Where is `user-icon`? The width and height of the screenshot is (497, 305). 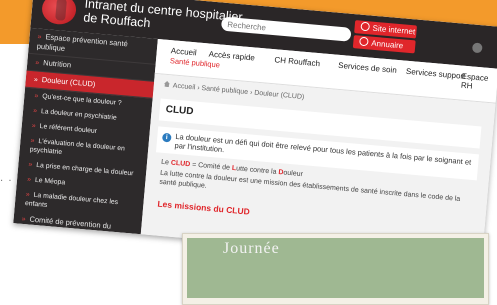 user-icon is located at coordinates (477, 48).